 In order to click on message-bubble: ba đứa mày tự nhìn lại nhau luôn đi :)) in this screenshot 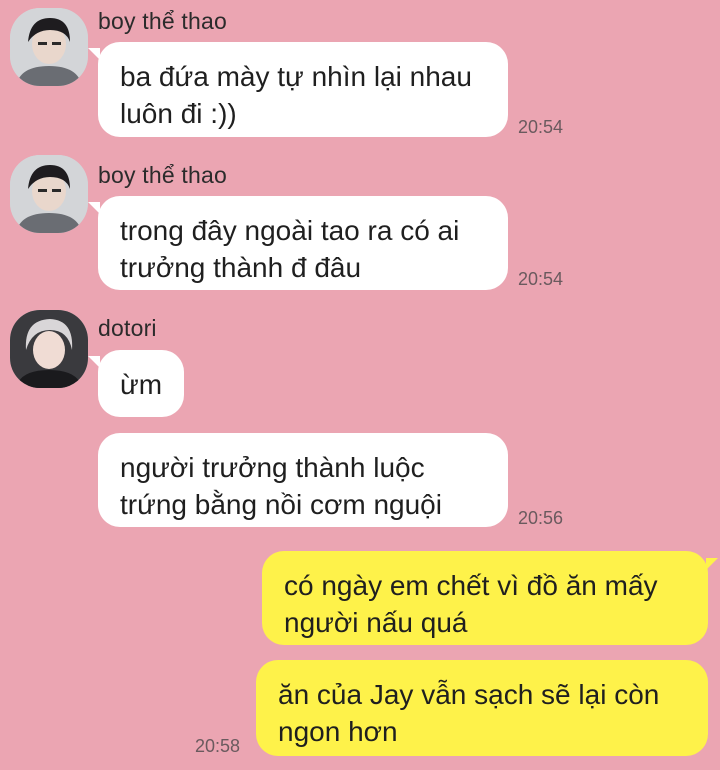, I will do `click(303, 89)`.